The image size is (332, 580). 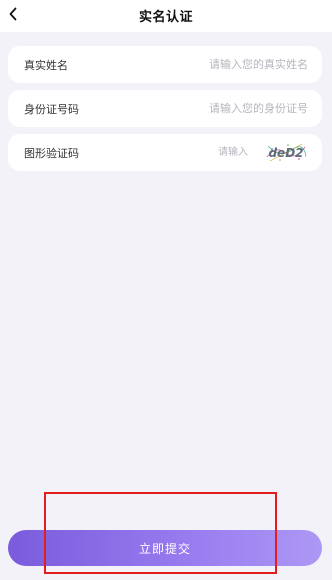 I want to click on submit-button: 立即提交, so click(x=165, y=548).